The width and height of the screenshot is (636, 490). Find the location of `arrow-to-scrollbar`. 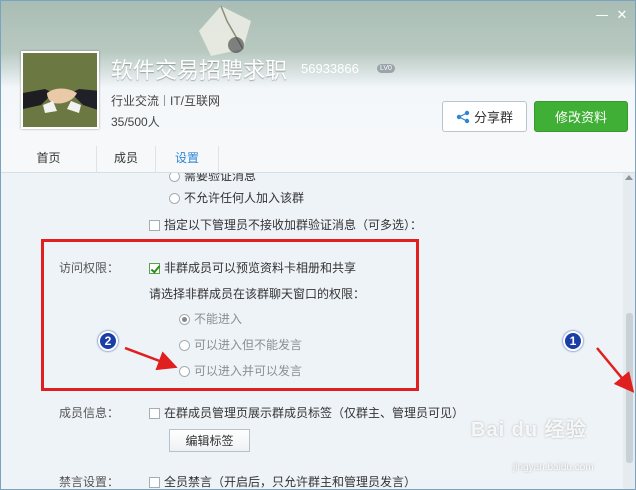

arrow-to-scrollbar is located at coordinates (615, 370).